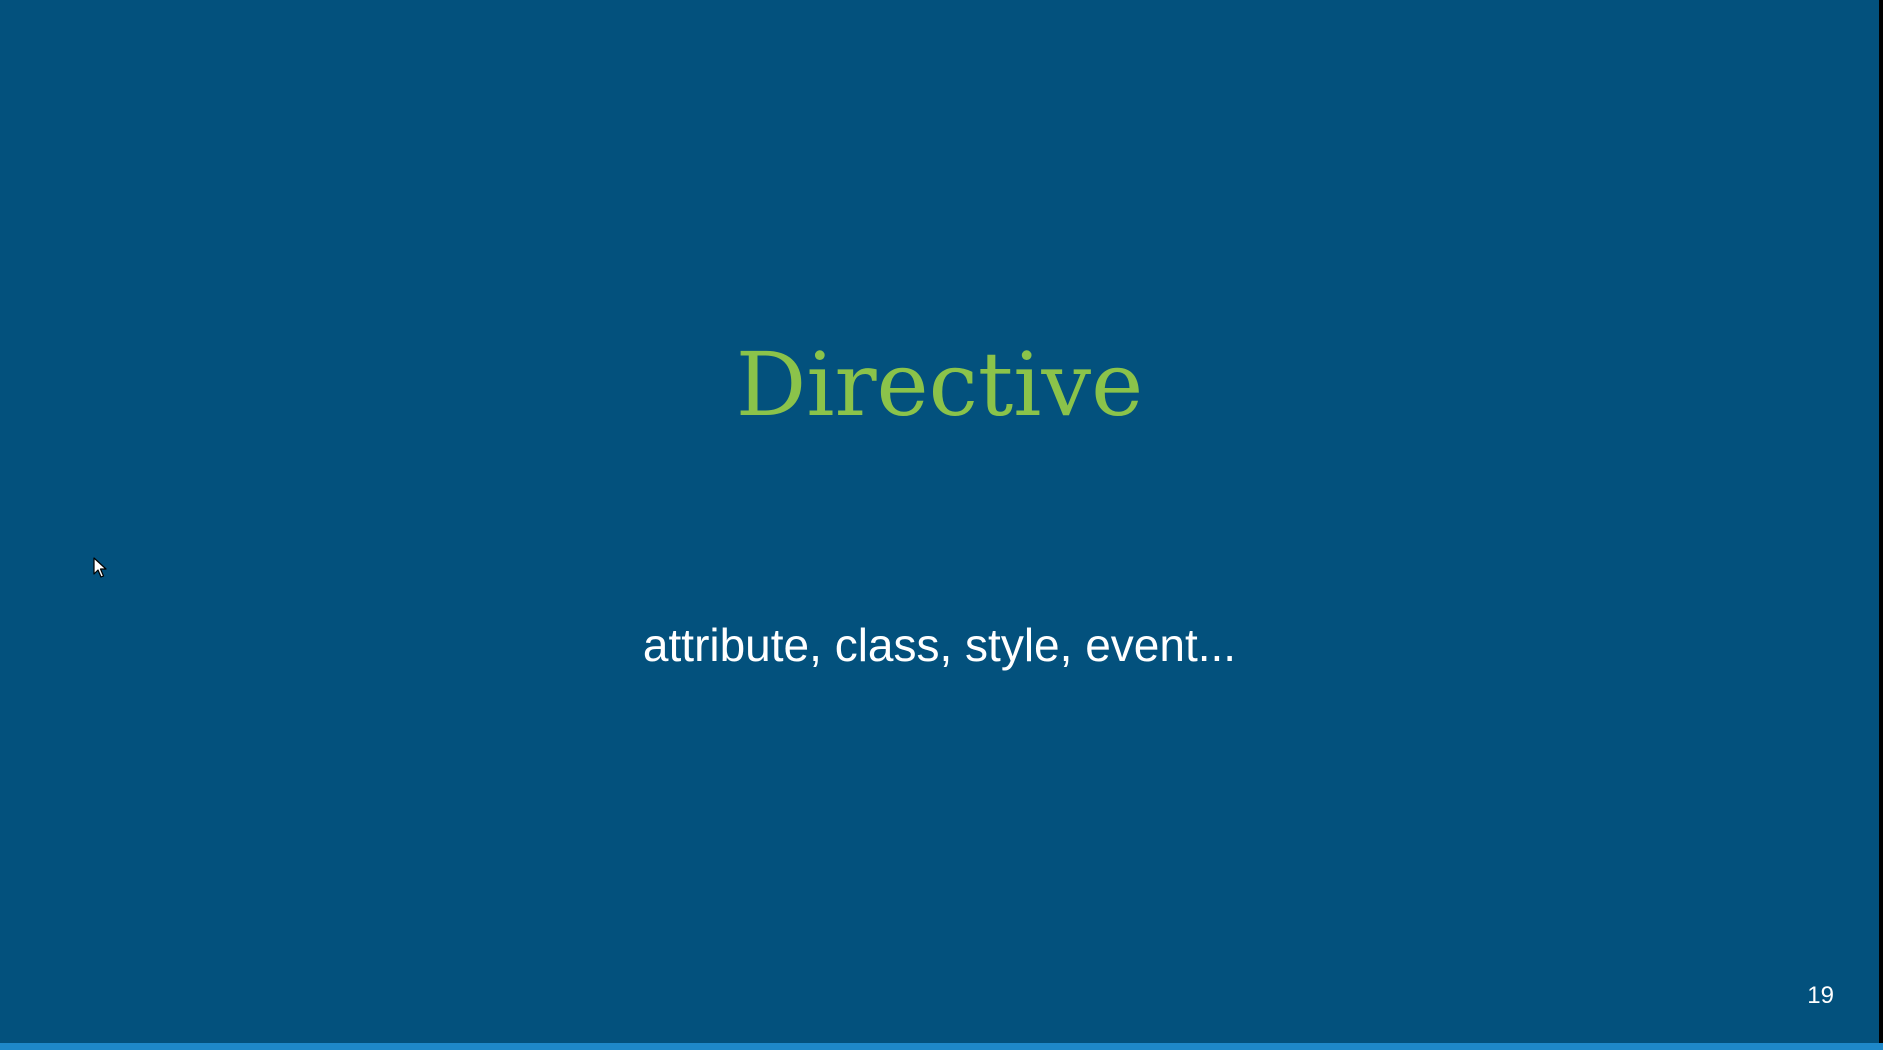 This screenshot has width=1883, height=1050. I want to click on slide-progress-fill, so click(941, 1046).